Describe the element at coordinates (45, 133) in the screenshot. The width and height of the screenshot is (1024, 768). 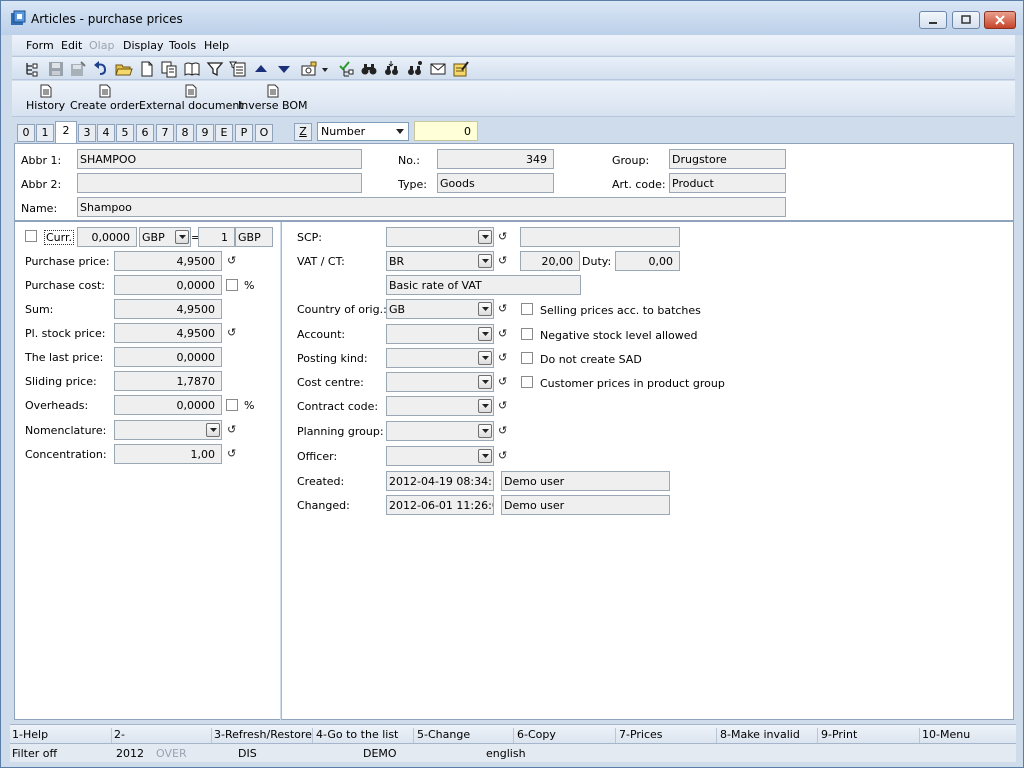
I see `tab-1: 1` at that location.